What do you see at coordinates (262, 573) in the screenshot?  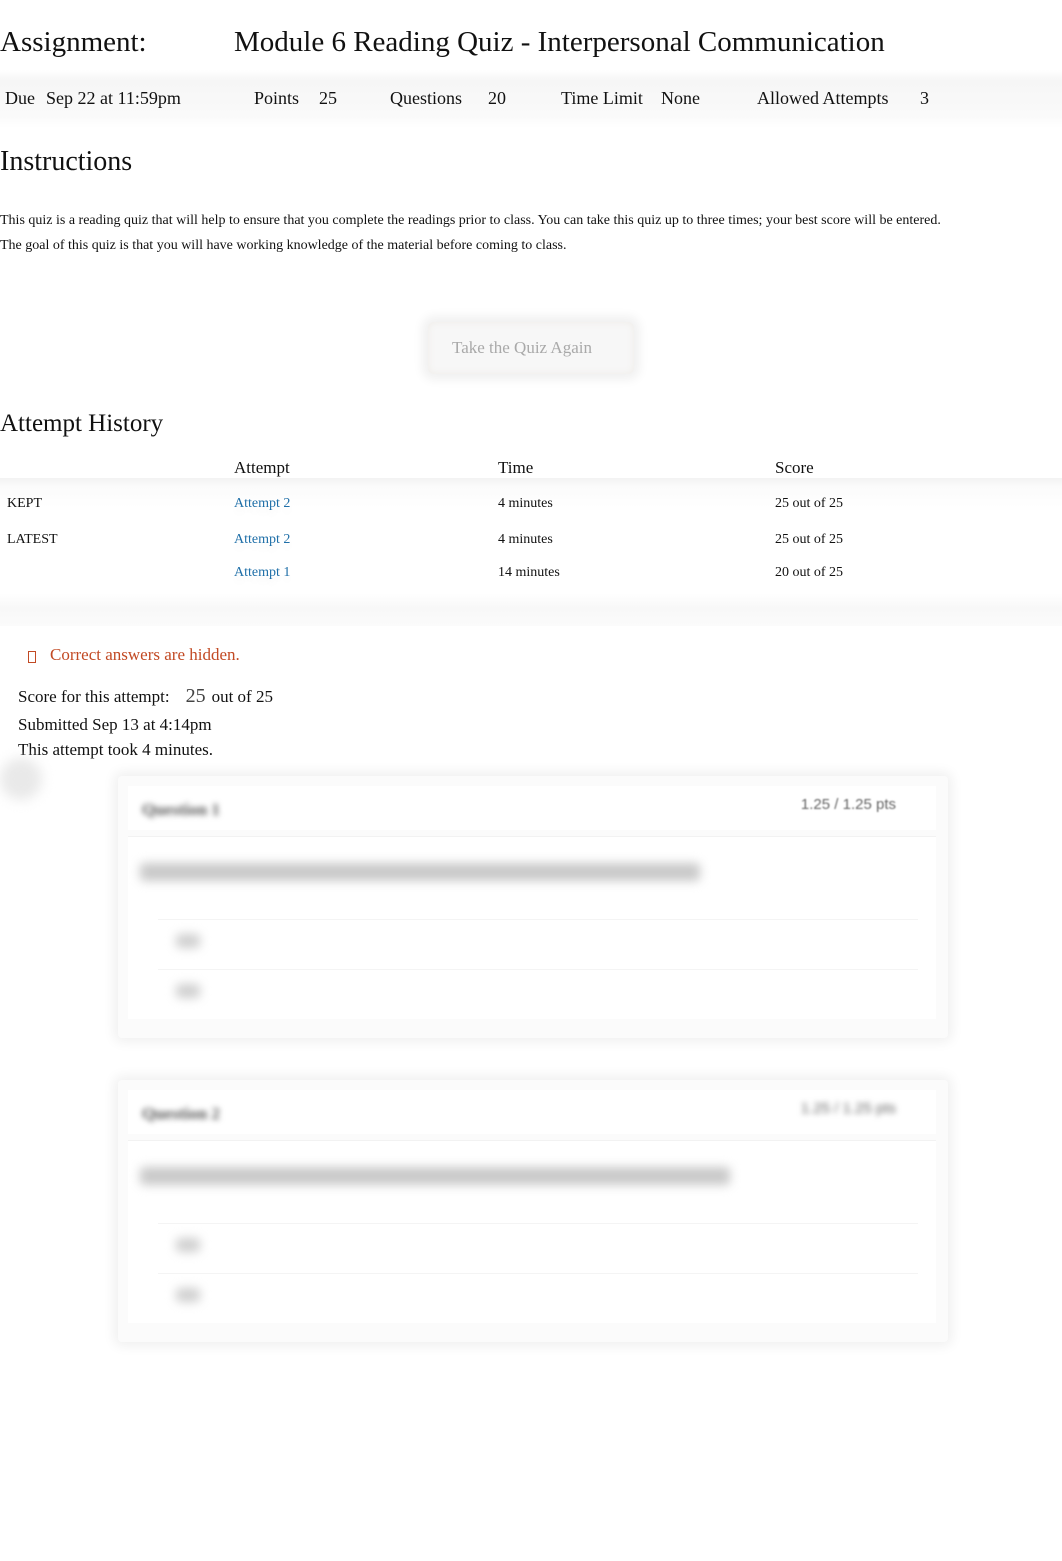 I see `attempt-link: Attempt 1` at bounding box center [262, 573].